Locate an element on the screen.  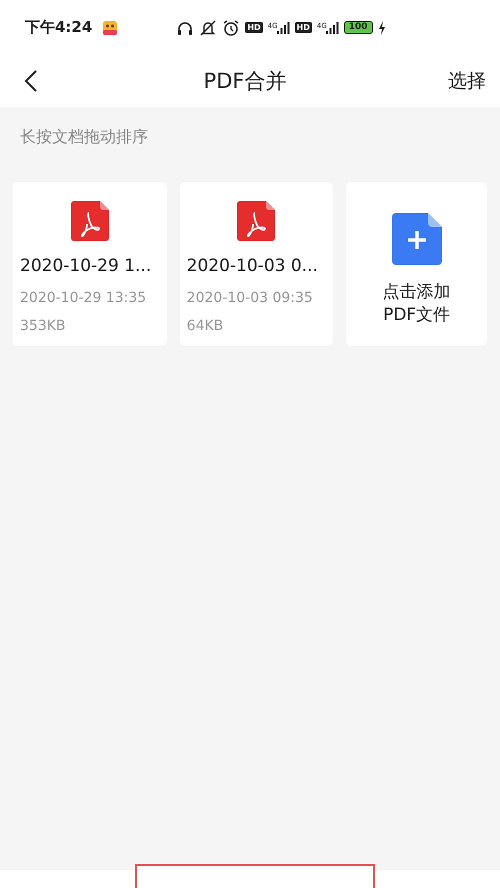
file-date: 2020-10-03 09:35 is located at coordinates (250, 298).